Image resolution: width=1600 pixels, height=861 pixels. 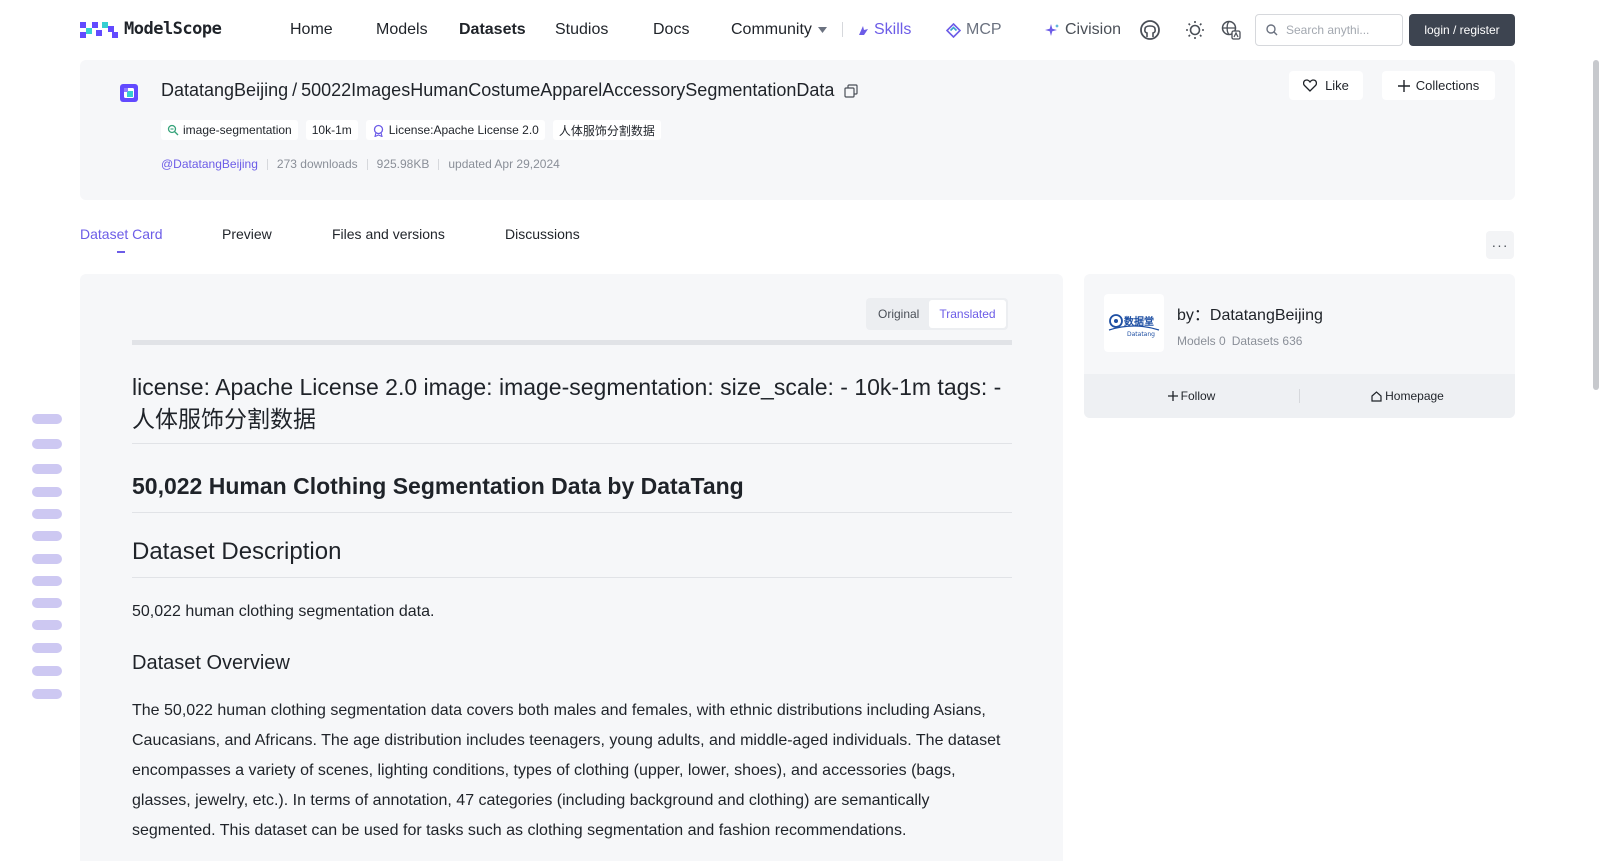 What do you see at coordinates (542, 234) in the screenshot?
I see `tab-discussions: Discussions` at bounding box center [542, 234].